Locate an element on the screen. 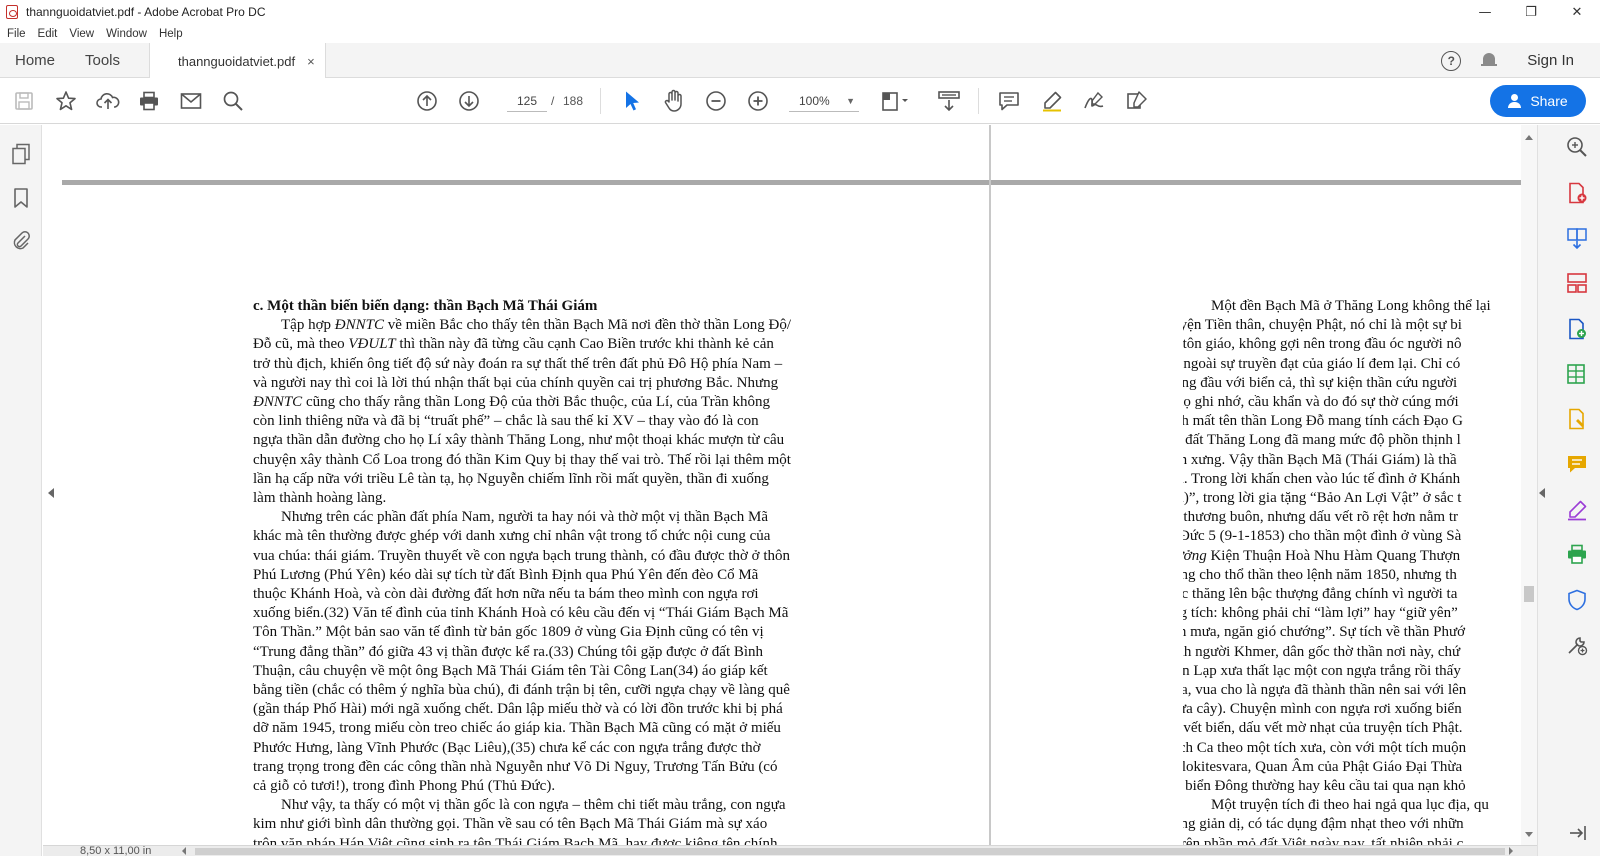 This screenshot has width=1600, height=856. menu-help: Help is located at coordinates (171, 34).